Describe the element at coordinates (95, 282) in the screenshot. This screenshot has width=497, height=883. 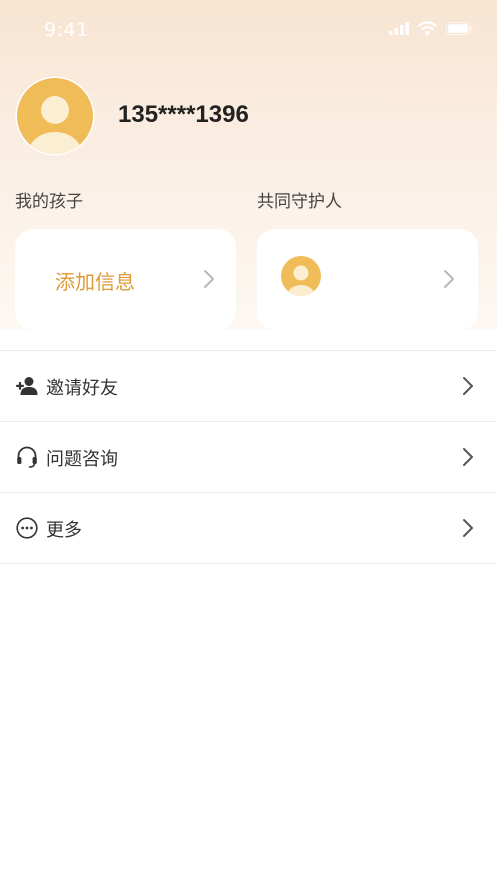
I see `add-info-text: 添加信息` at that location.